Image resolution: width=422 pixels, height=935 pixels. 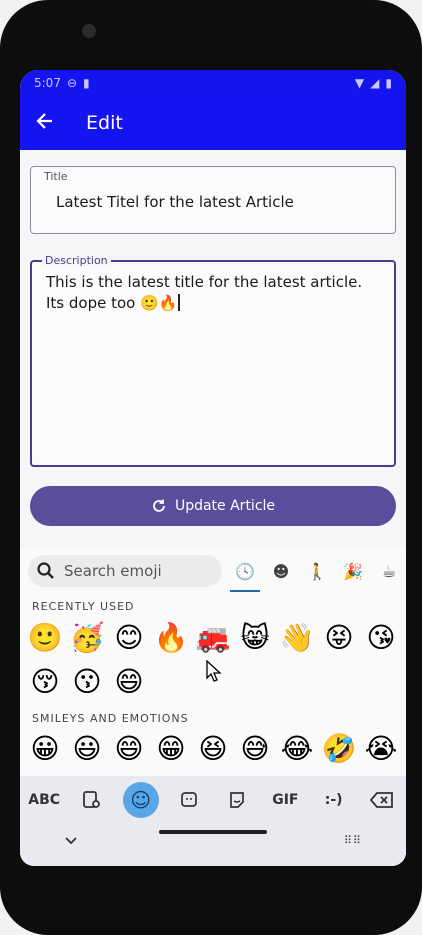 What do you see at coordinates (45, 123) in the screenshot?
I see `back-arrow-icon` at bounding box center [45, 123].